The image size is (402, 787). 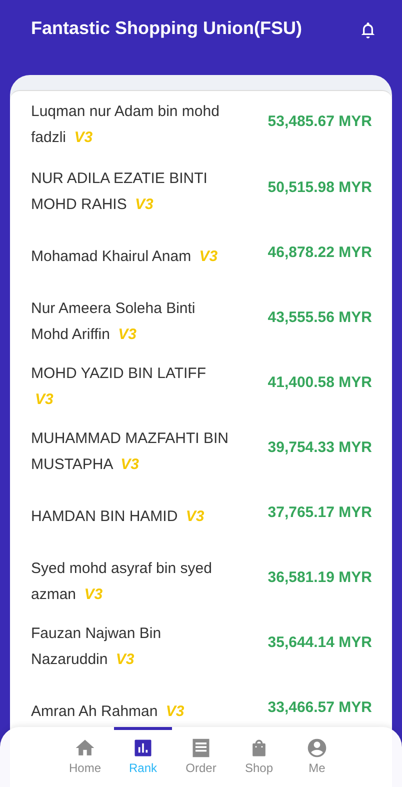 What do you see at coordinates (201, 748) in the screenshot?
I see `receipt-icon` at bounding box center [201, 748].